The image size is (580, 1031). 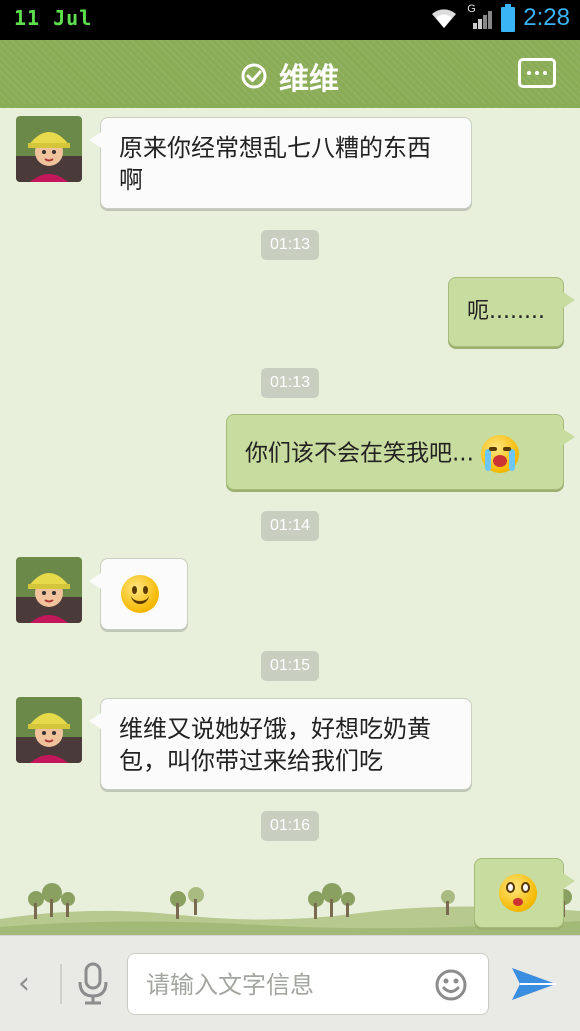 I want to click on timestamp: 01:14, so click(x=290, y=526).